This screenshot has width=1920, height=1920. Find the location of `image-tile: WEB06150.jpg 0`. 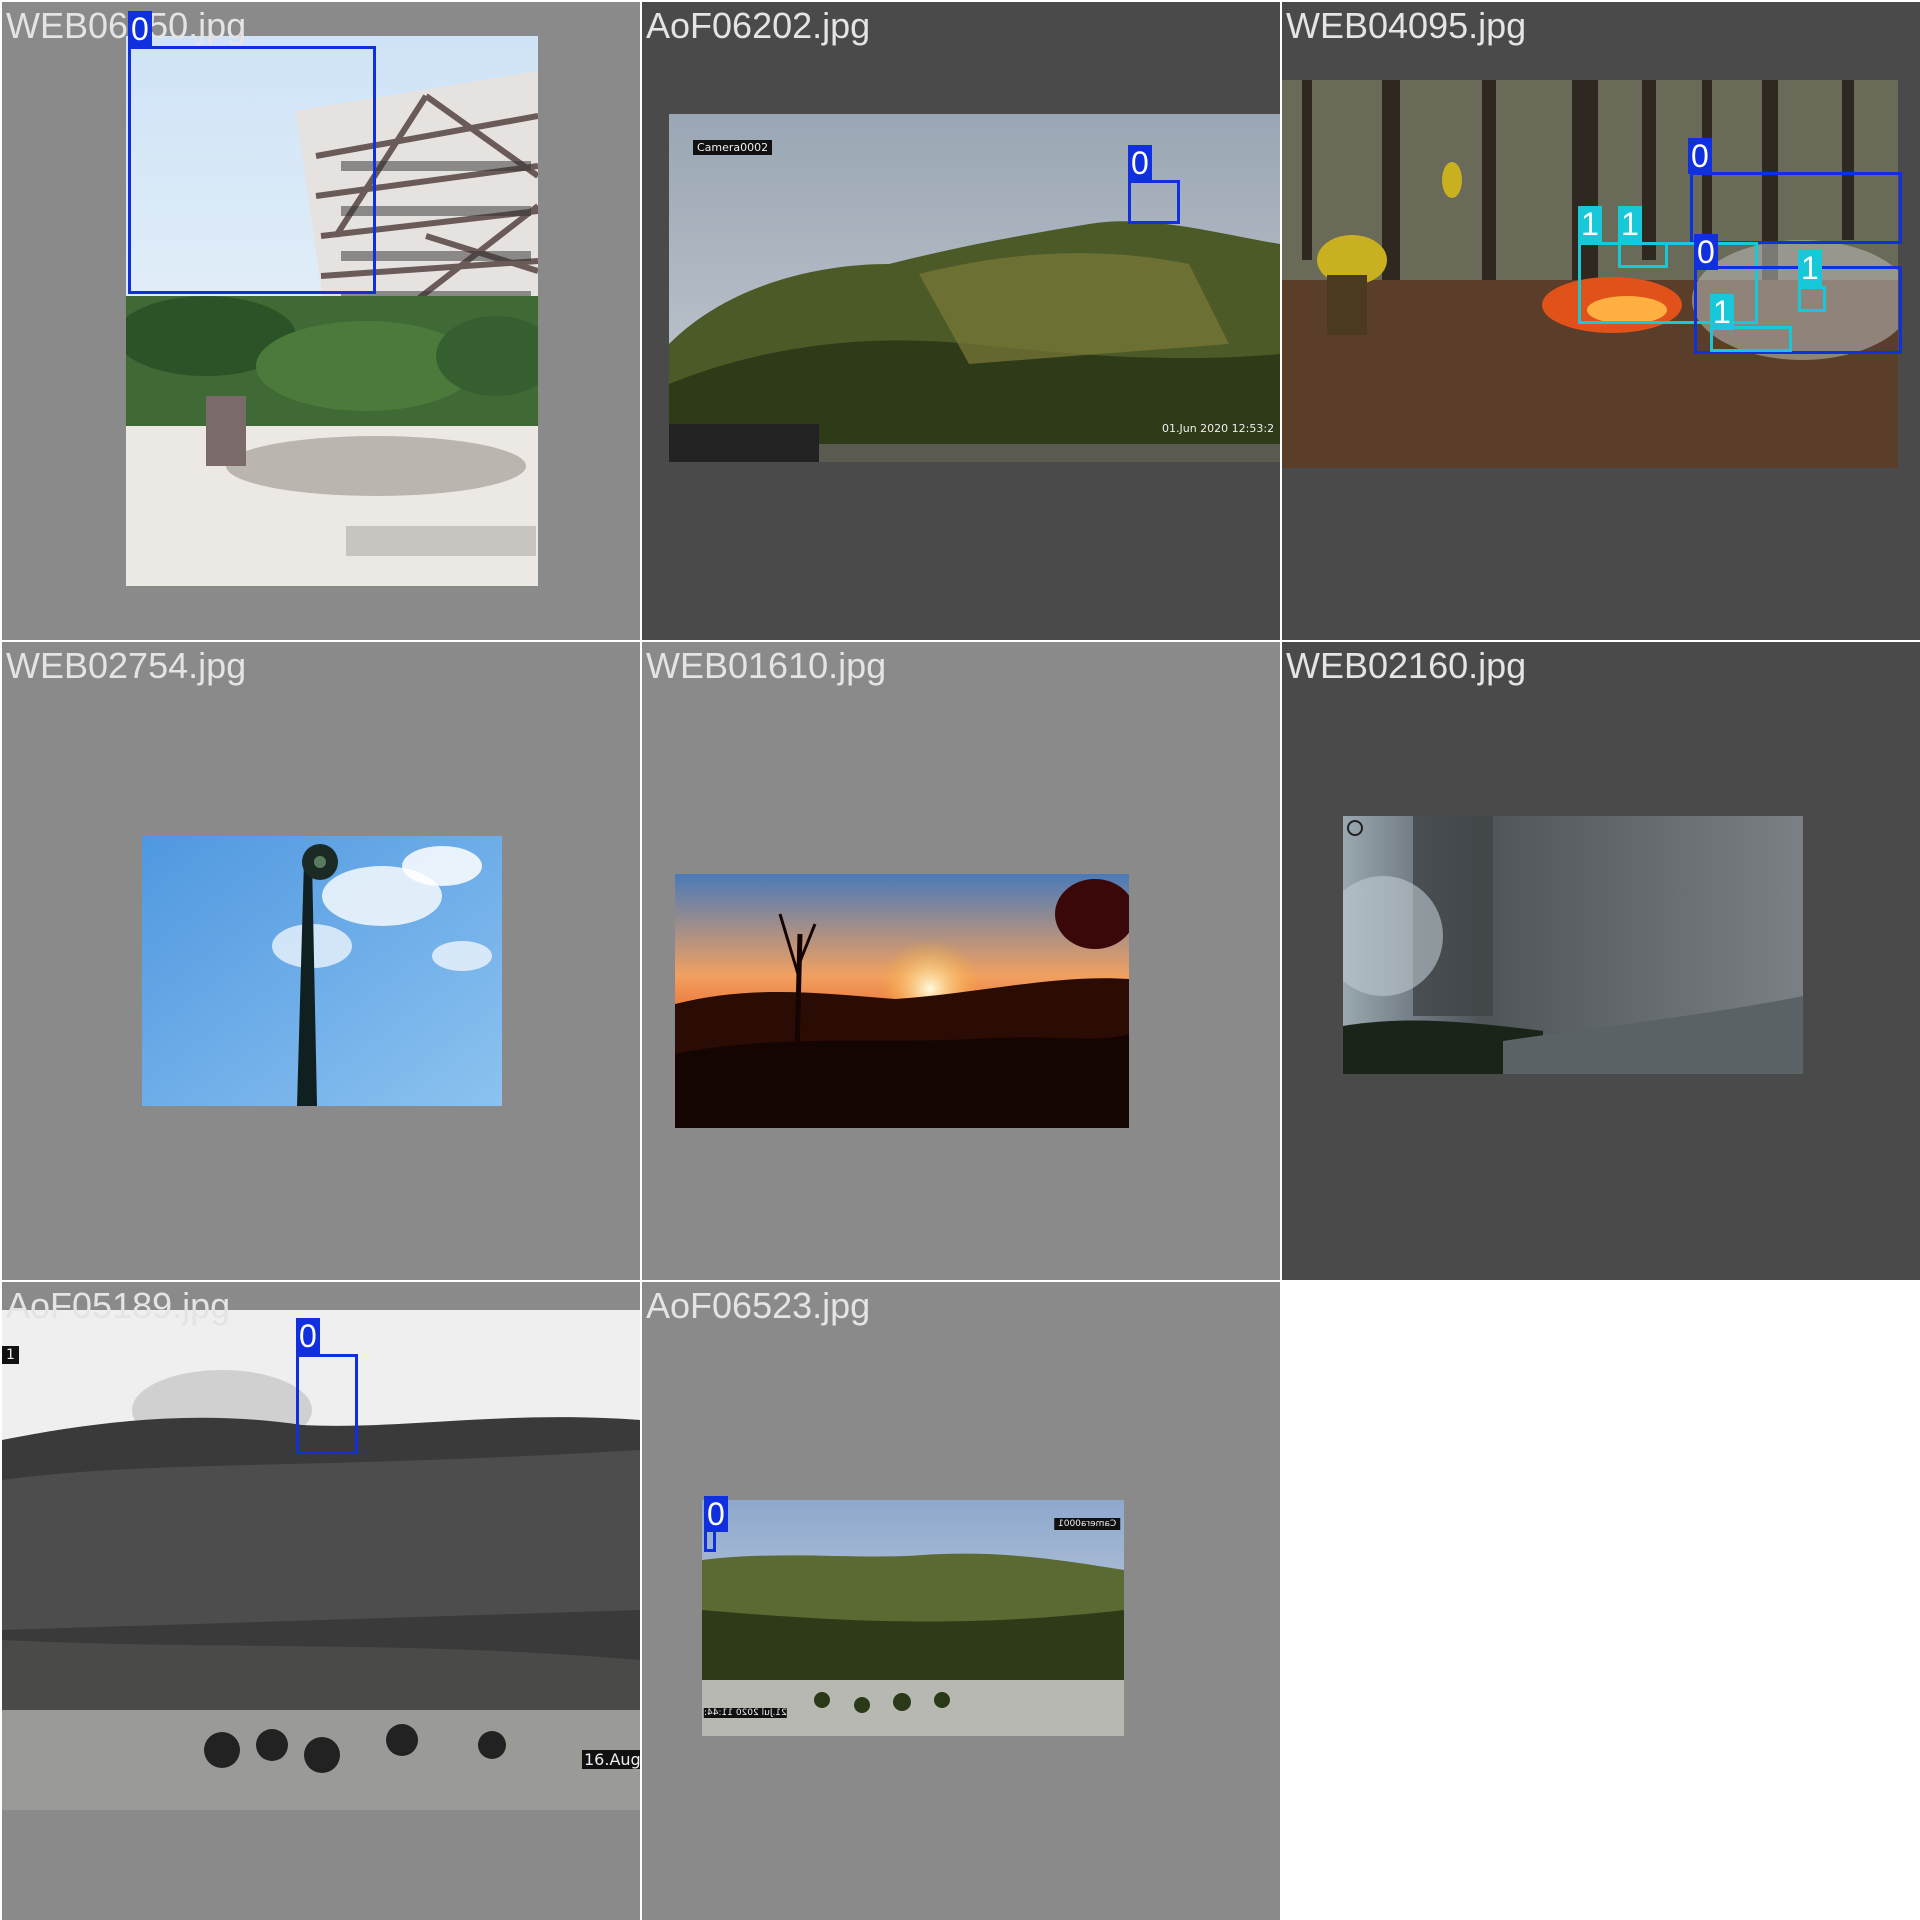

image-tile: WEB06150.jpg 0 is located at coordinates (321, 321).